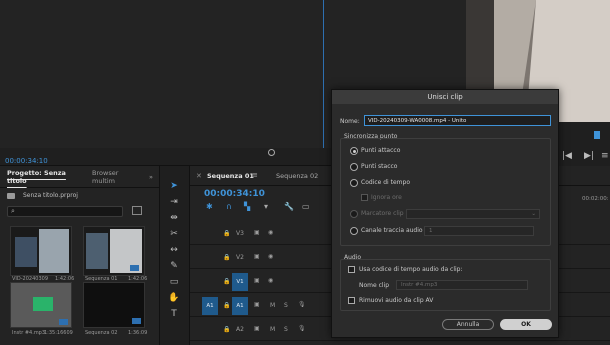 The height and width of the screenshot is (345, 610). What do you see at coordinates (137, 210) in the screenshot?
I see `new-bin-icon` at bounding box center [137, 210].